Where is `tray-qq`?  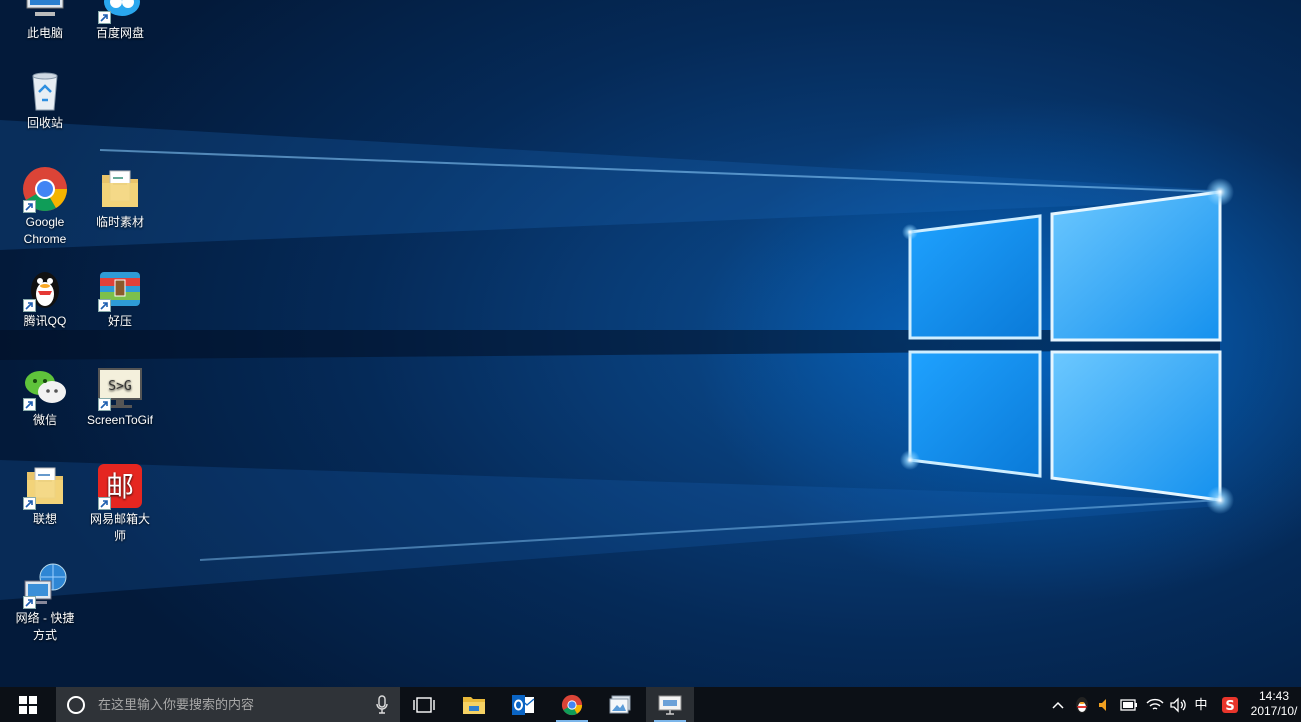
tray-qq is located at coordinates (1082, 704).